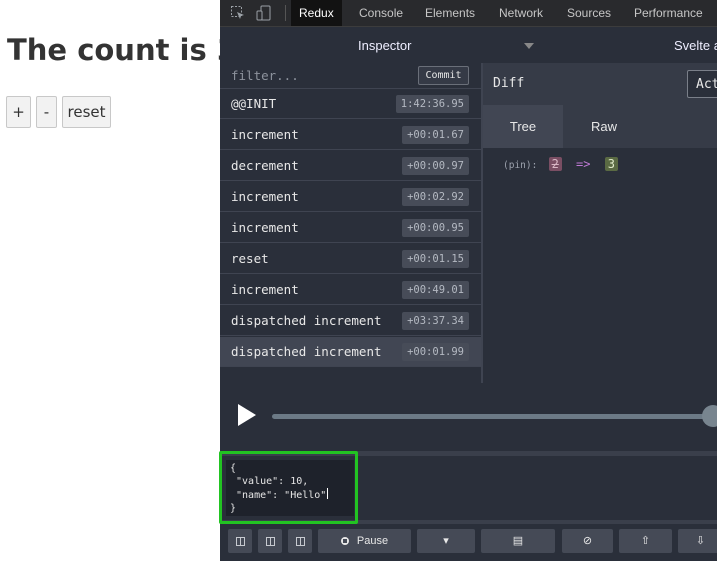 The width and height of the screenshot is (717, 561). Describe the element at coordinates (265, 165) in the screenshot. I see `action-name: decrement` at that location.